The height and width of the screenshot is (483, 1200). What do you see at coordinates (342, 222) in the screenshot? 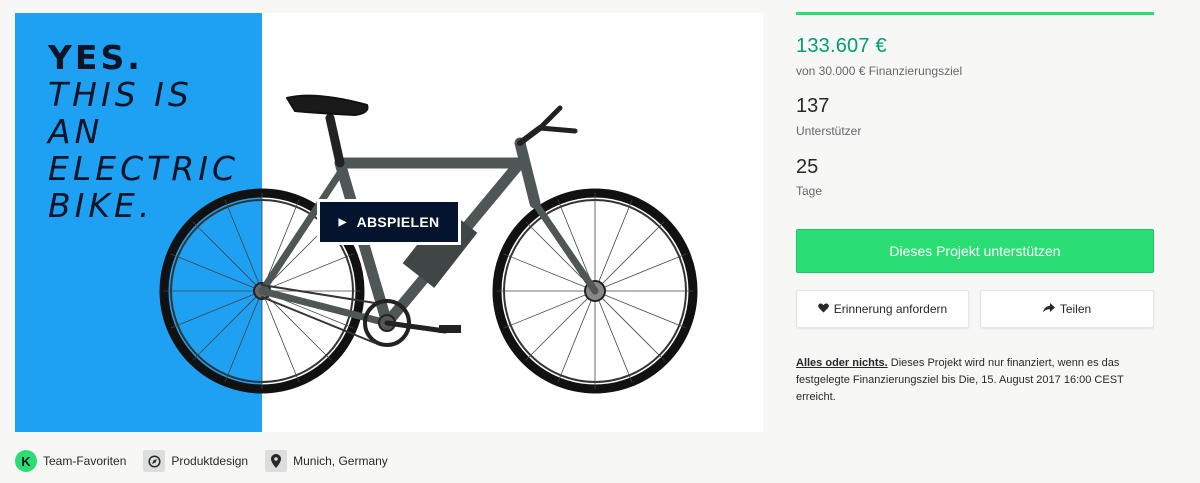
I see `play-icon: ▶` at bounding box center [342, 222].